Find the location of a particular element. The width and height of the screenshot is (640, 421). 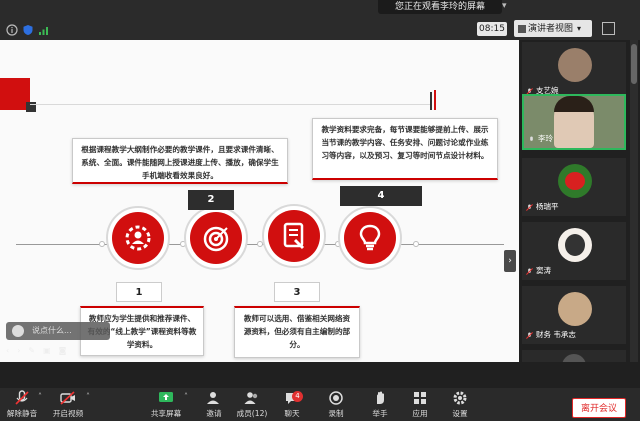

participant-tile is located at coordinates (574, 358).